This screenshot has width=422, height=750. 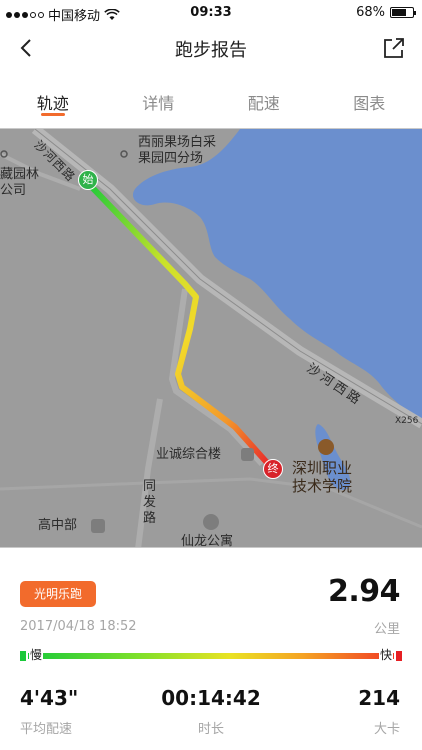 I want to click on share-icon, so click(x=394, y=48).